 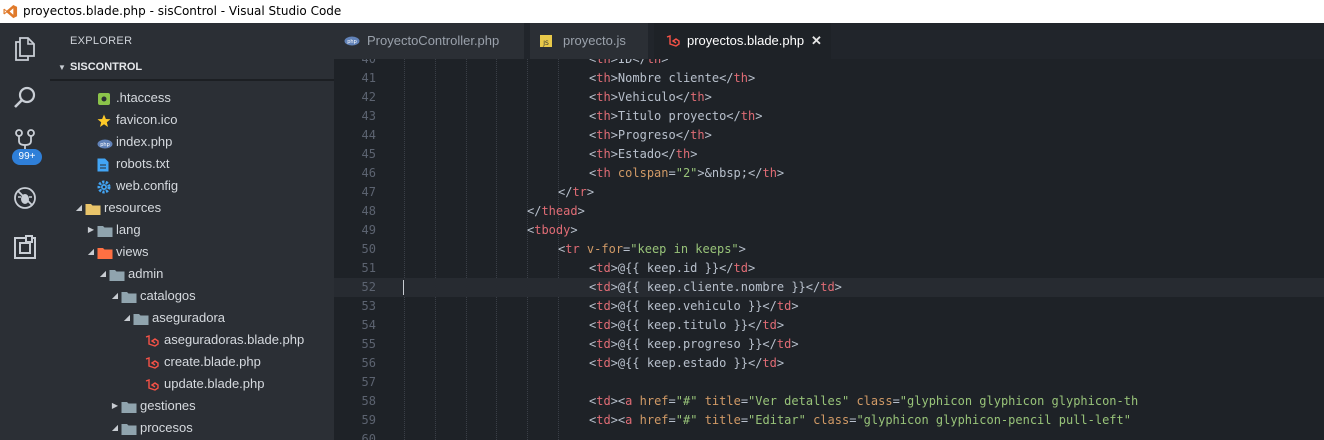 I want to click on line-number: 58, so click(x=368, y=401).